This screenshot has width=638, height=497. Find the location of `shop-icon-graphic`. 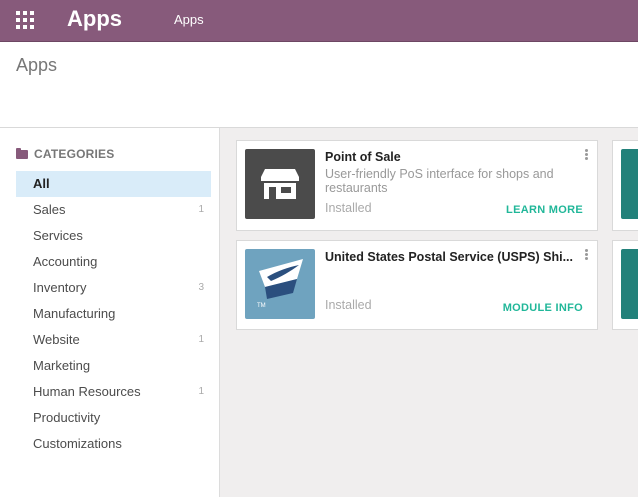

shop-icon-graphic is located at coordinates (280, 184).